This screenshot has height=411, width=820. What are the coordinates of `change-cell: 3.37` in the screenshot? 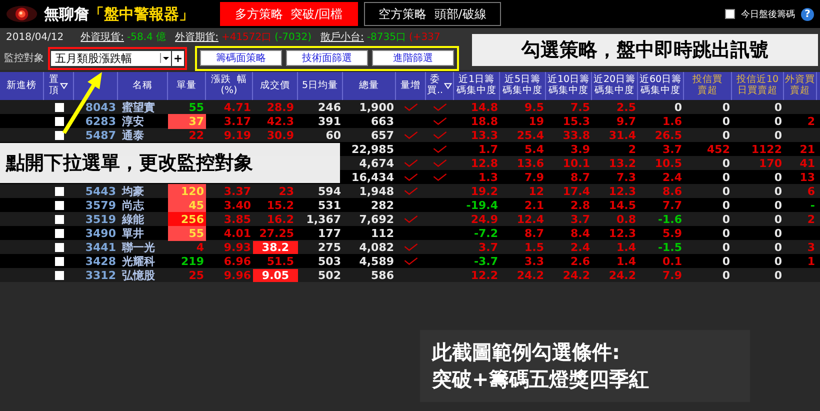 It's located at (237, 191).